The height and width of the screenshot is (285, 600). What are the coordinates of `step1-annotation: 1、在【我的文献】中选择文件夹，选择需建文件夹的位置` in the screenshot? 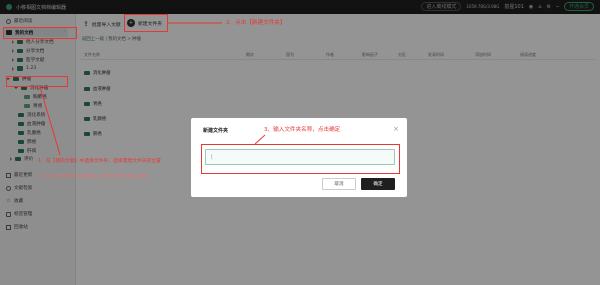 It's located at (99, 161).